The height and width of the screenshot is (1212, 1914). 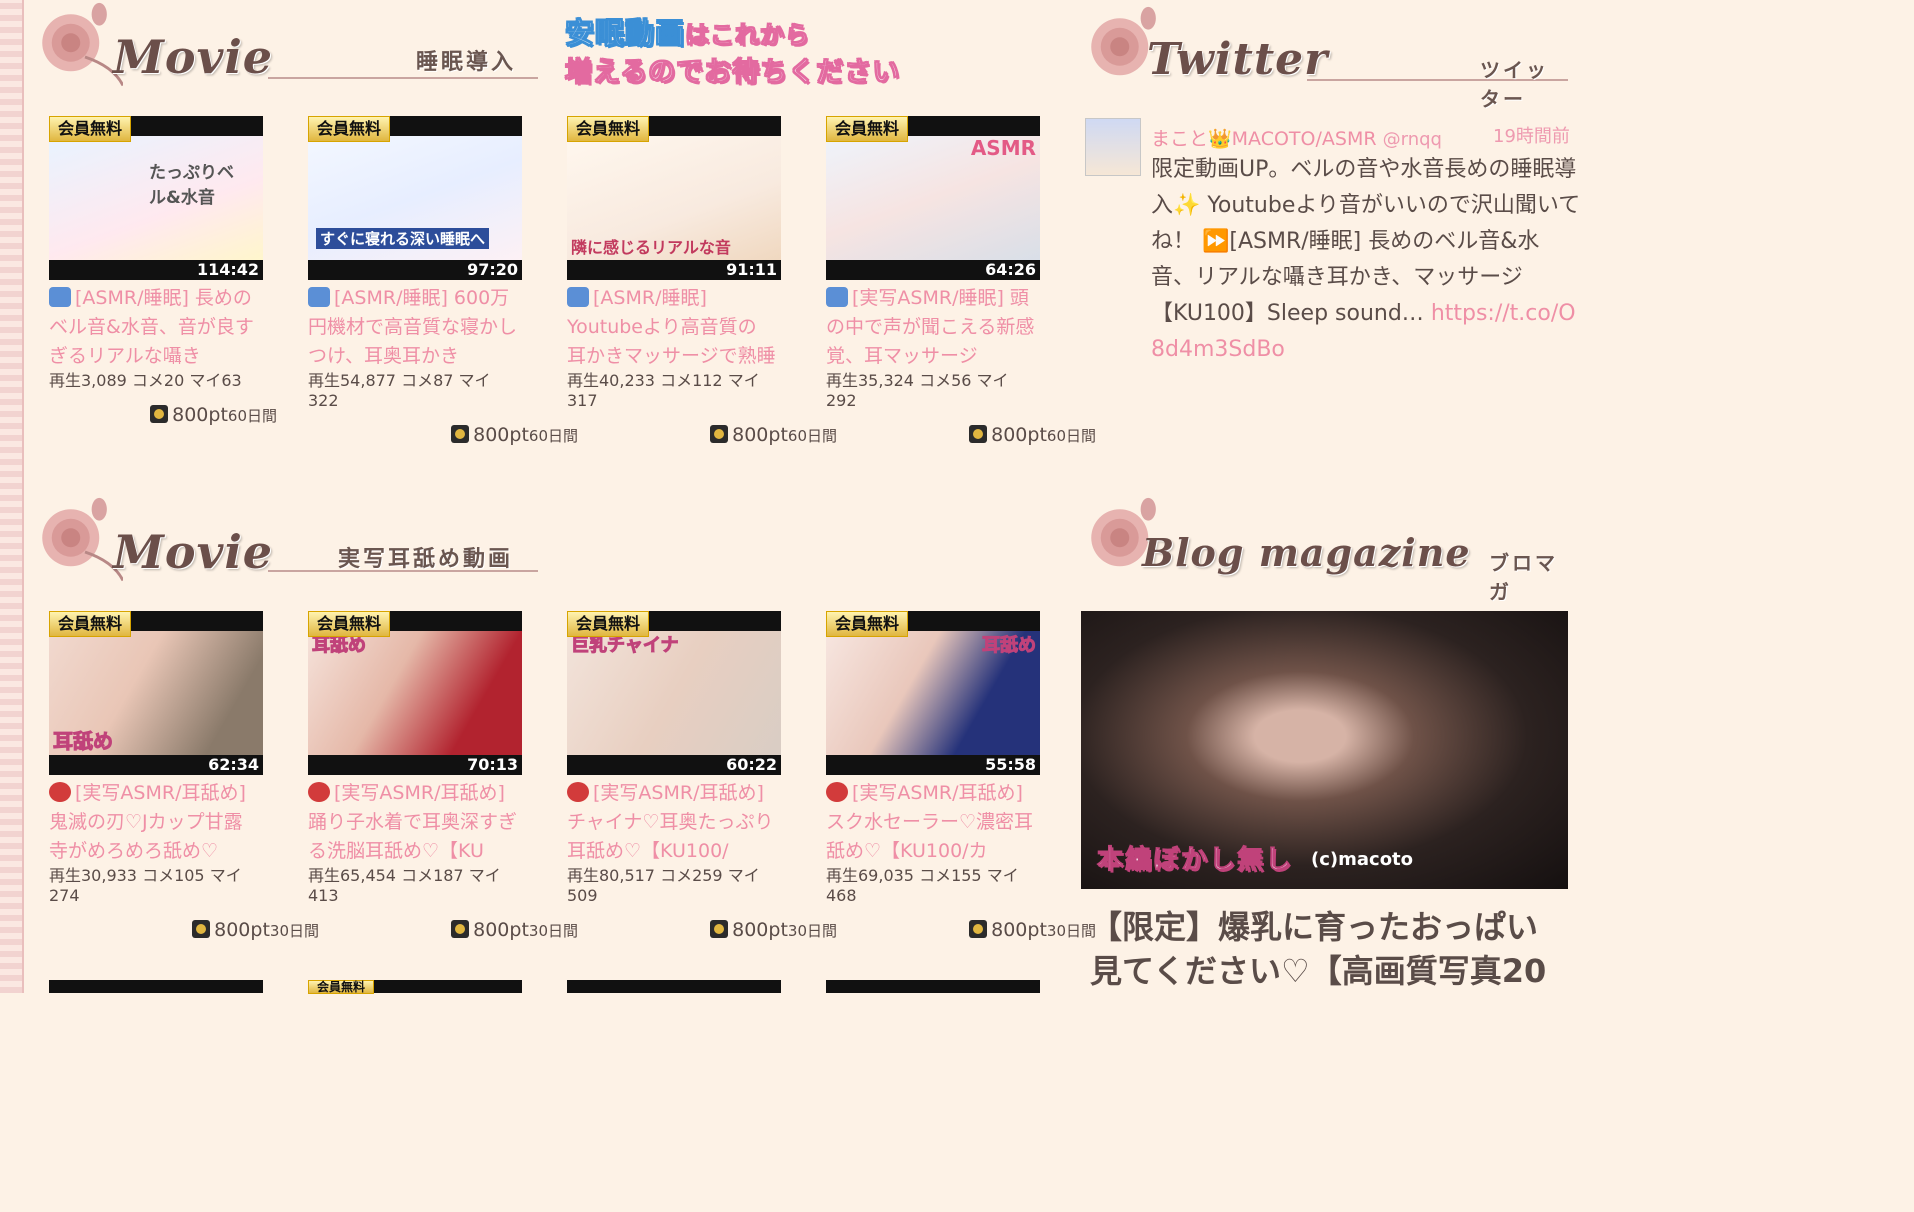 What do you see at coordinates (733, 73) in the screenshot?
I see `announcement-line2: 増えるのでお待ちください` at bounding box center [733, 73].